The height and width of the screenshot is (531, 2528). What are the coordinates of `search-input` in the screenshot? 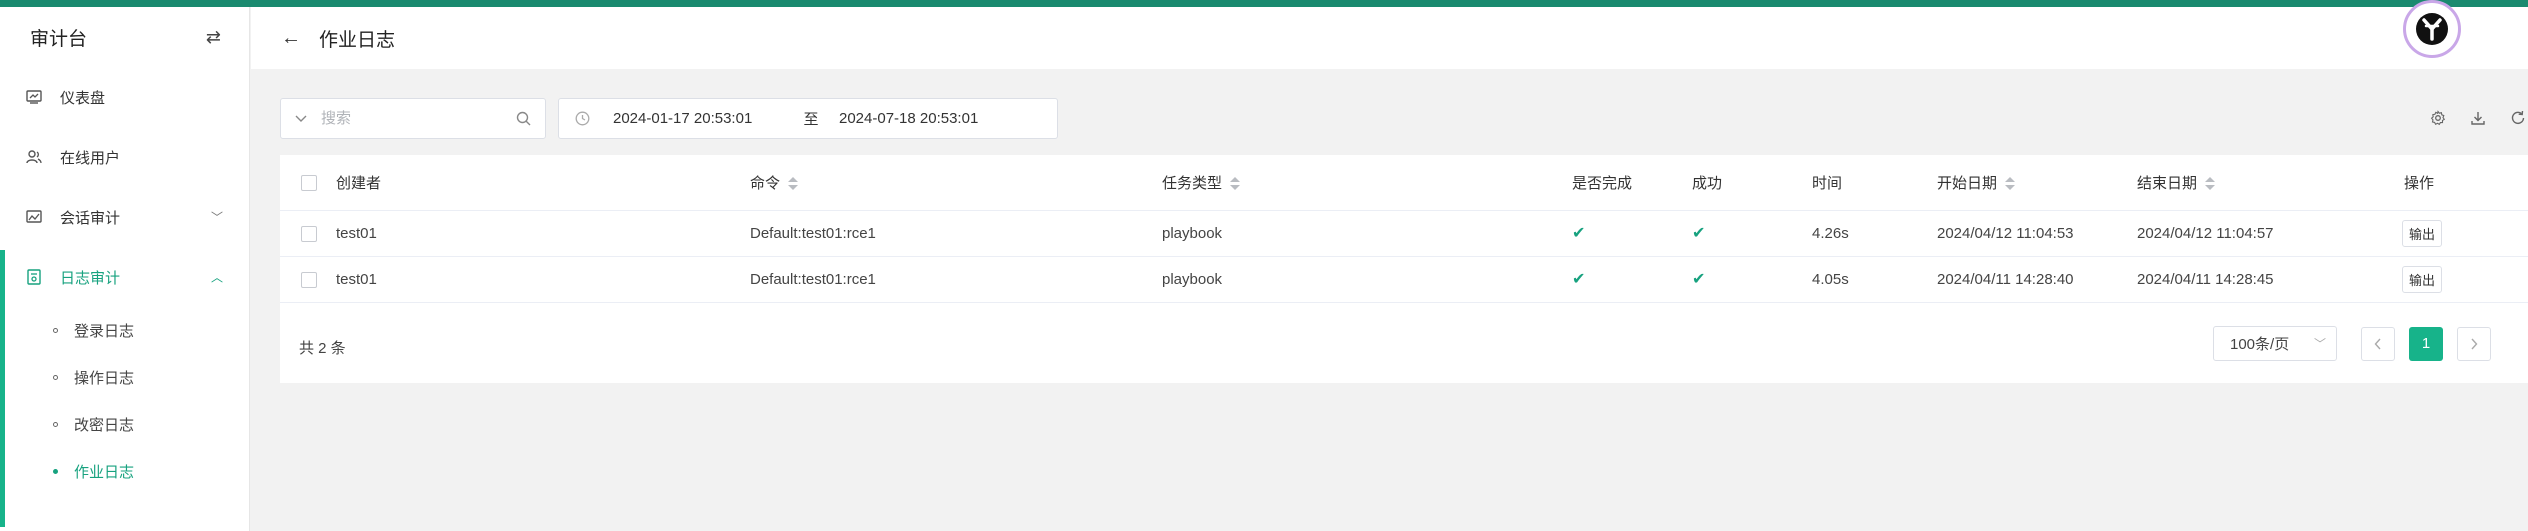 It's located at (411, 118).